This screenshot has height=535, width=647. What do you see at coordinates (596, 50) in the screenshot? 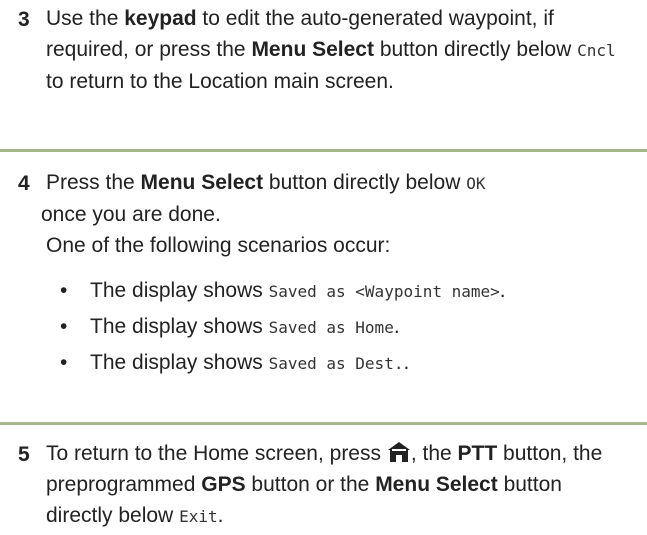
I see `screen-label: Cncl` at bounding box center [596, 50].